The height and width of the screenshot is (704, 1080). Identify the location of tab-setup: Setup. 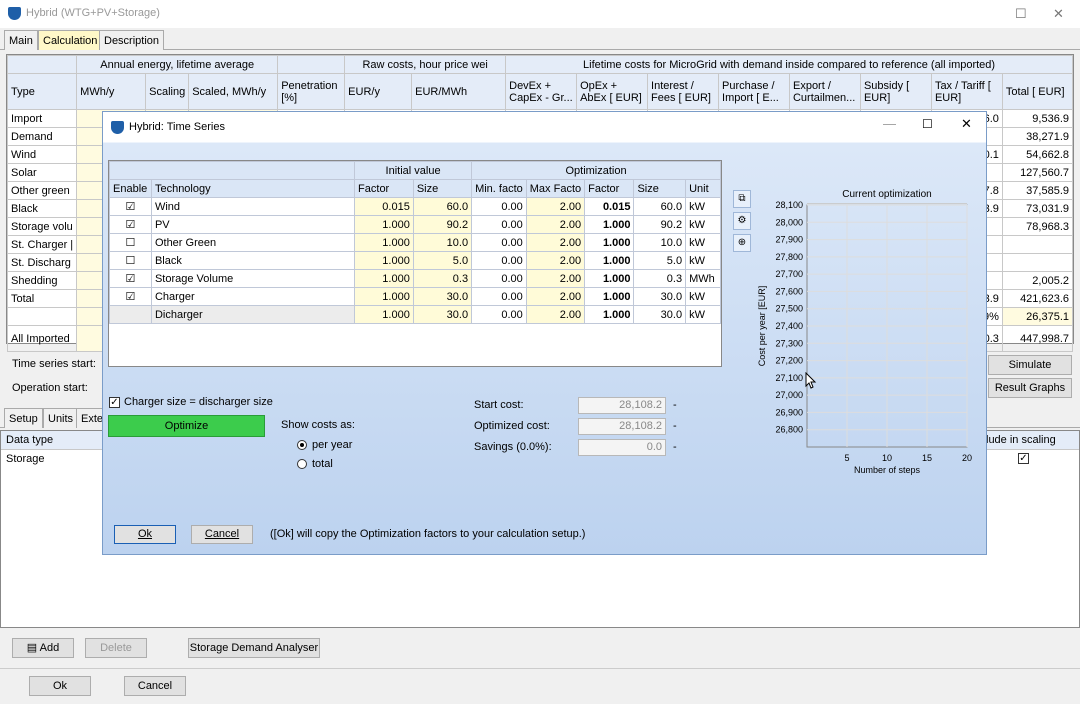
(23, 418).